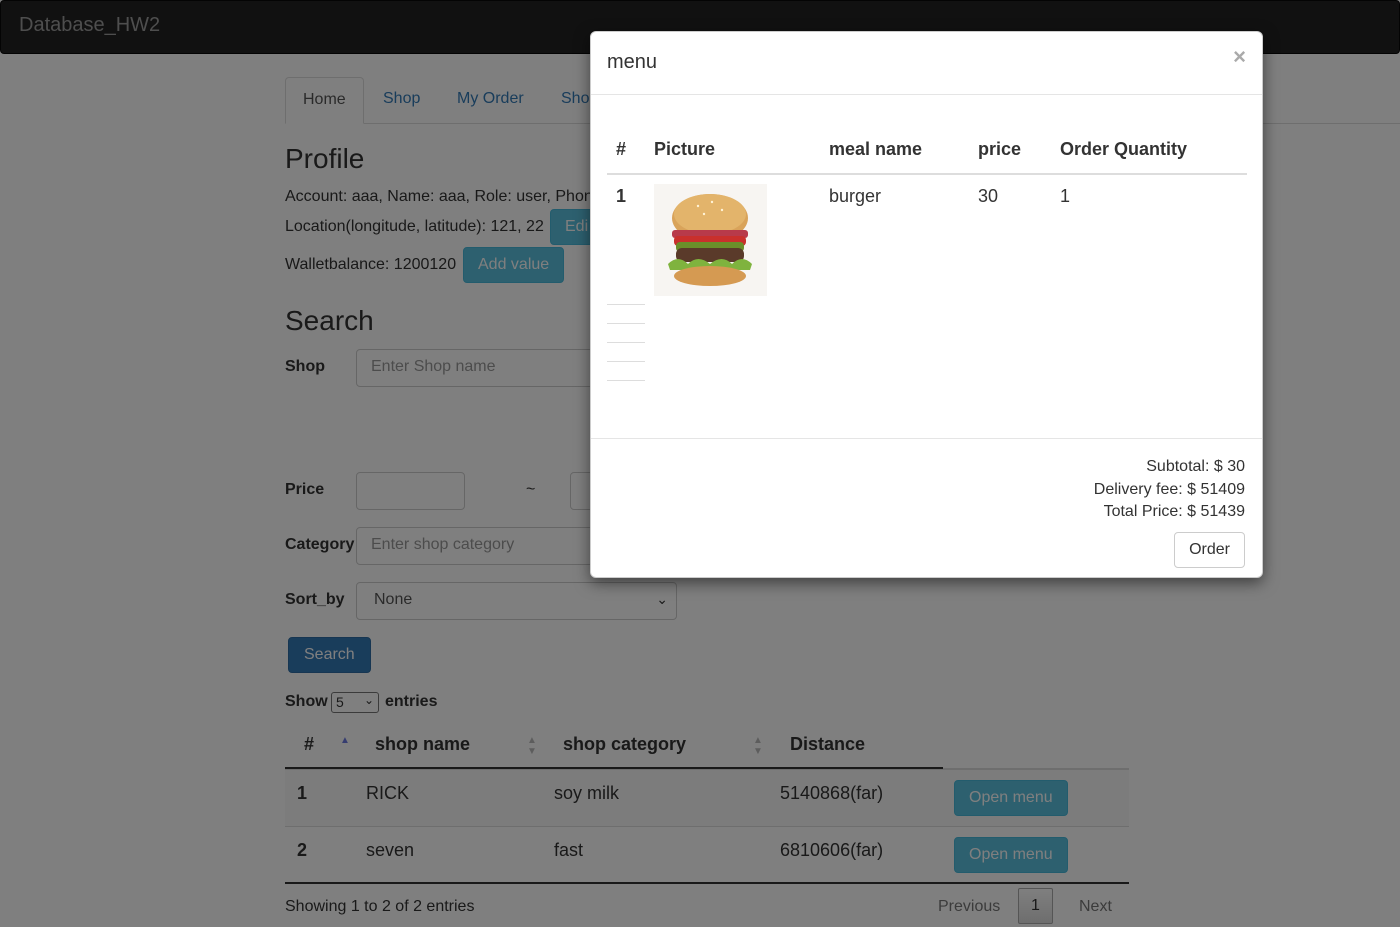 The image size is (1400, 927). Describe the element at coordinates (710, 240) in the screenshot. I see `burger-image` at that location.